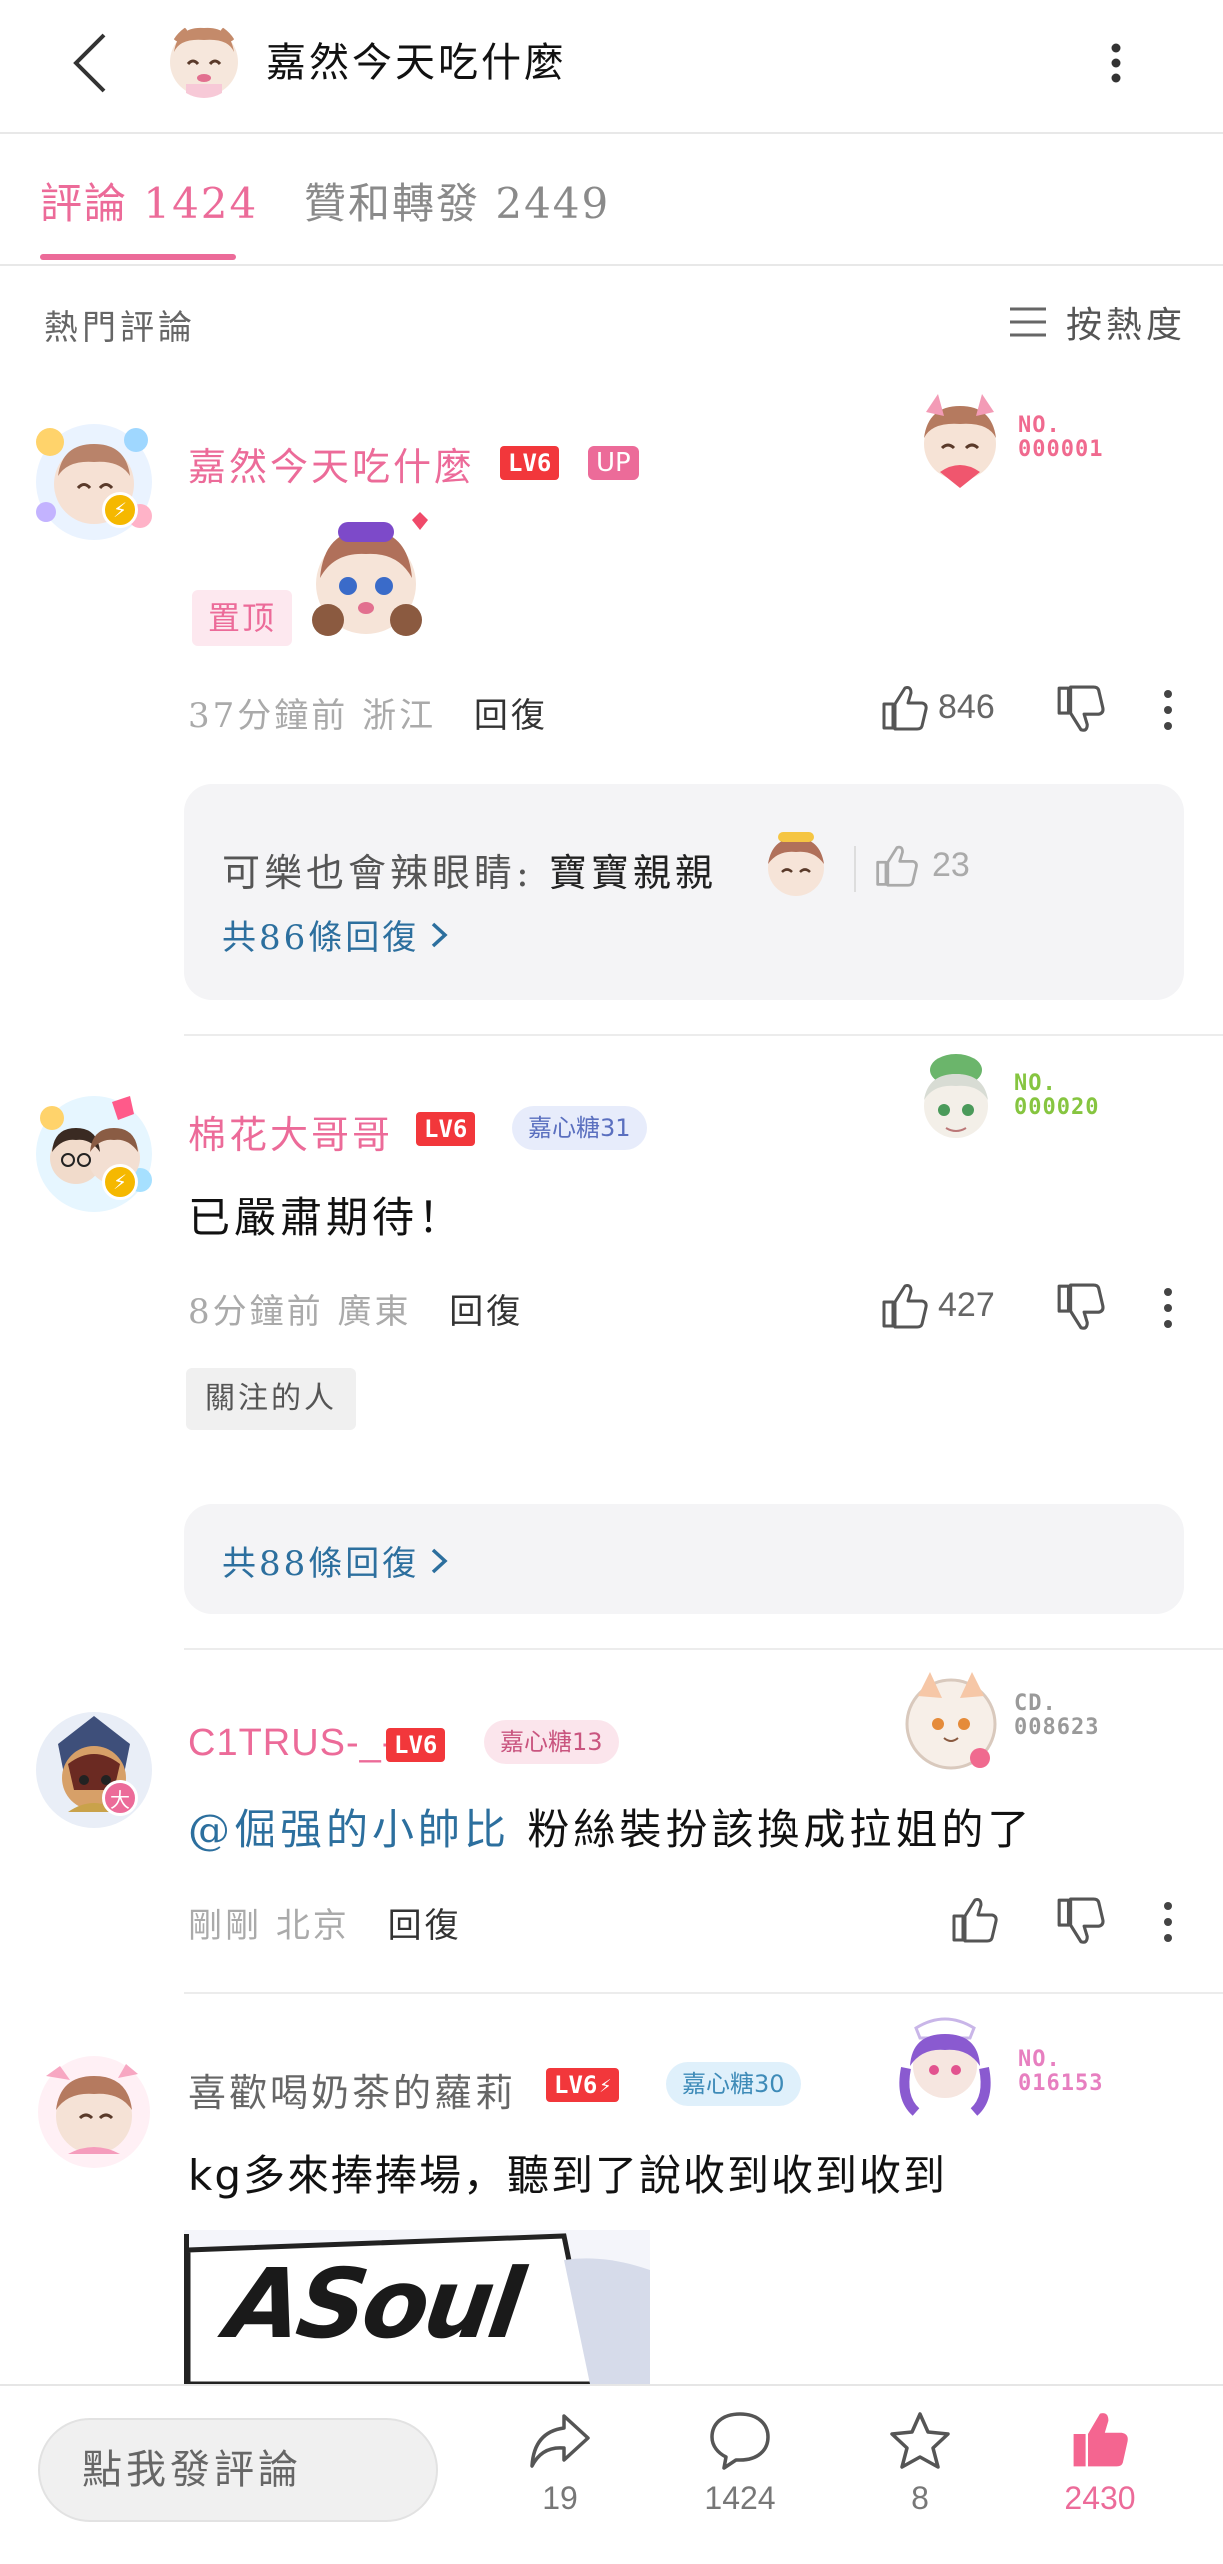 The width and height of the screenshot is (1223, 2564). I want to click on sort-label: 按熱度, so click(1126, 325).